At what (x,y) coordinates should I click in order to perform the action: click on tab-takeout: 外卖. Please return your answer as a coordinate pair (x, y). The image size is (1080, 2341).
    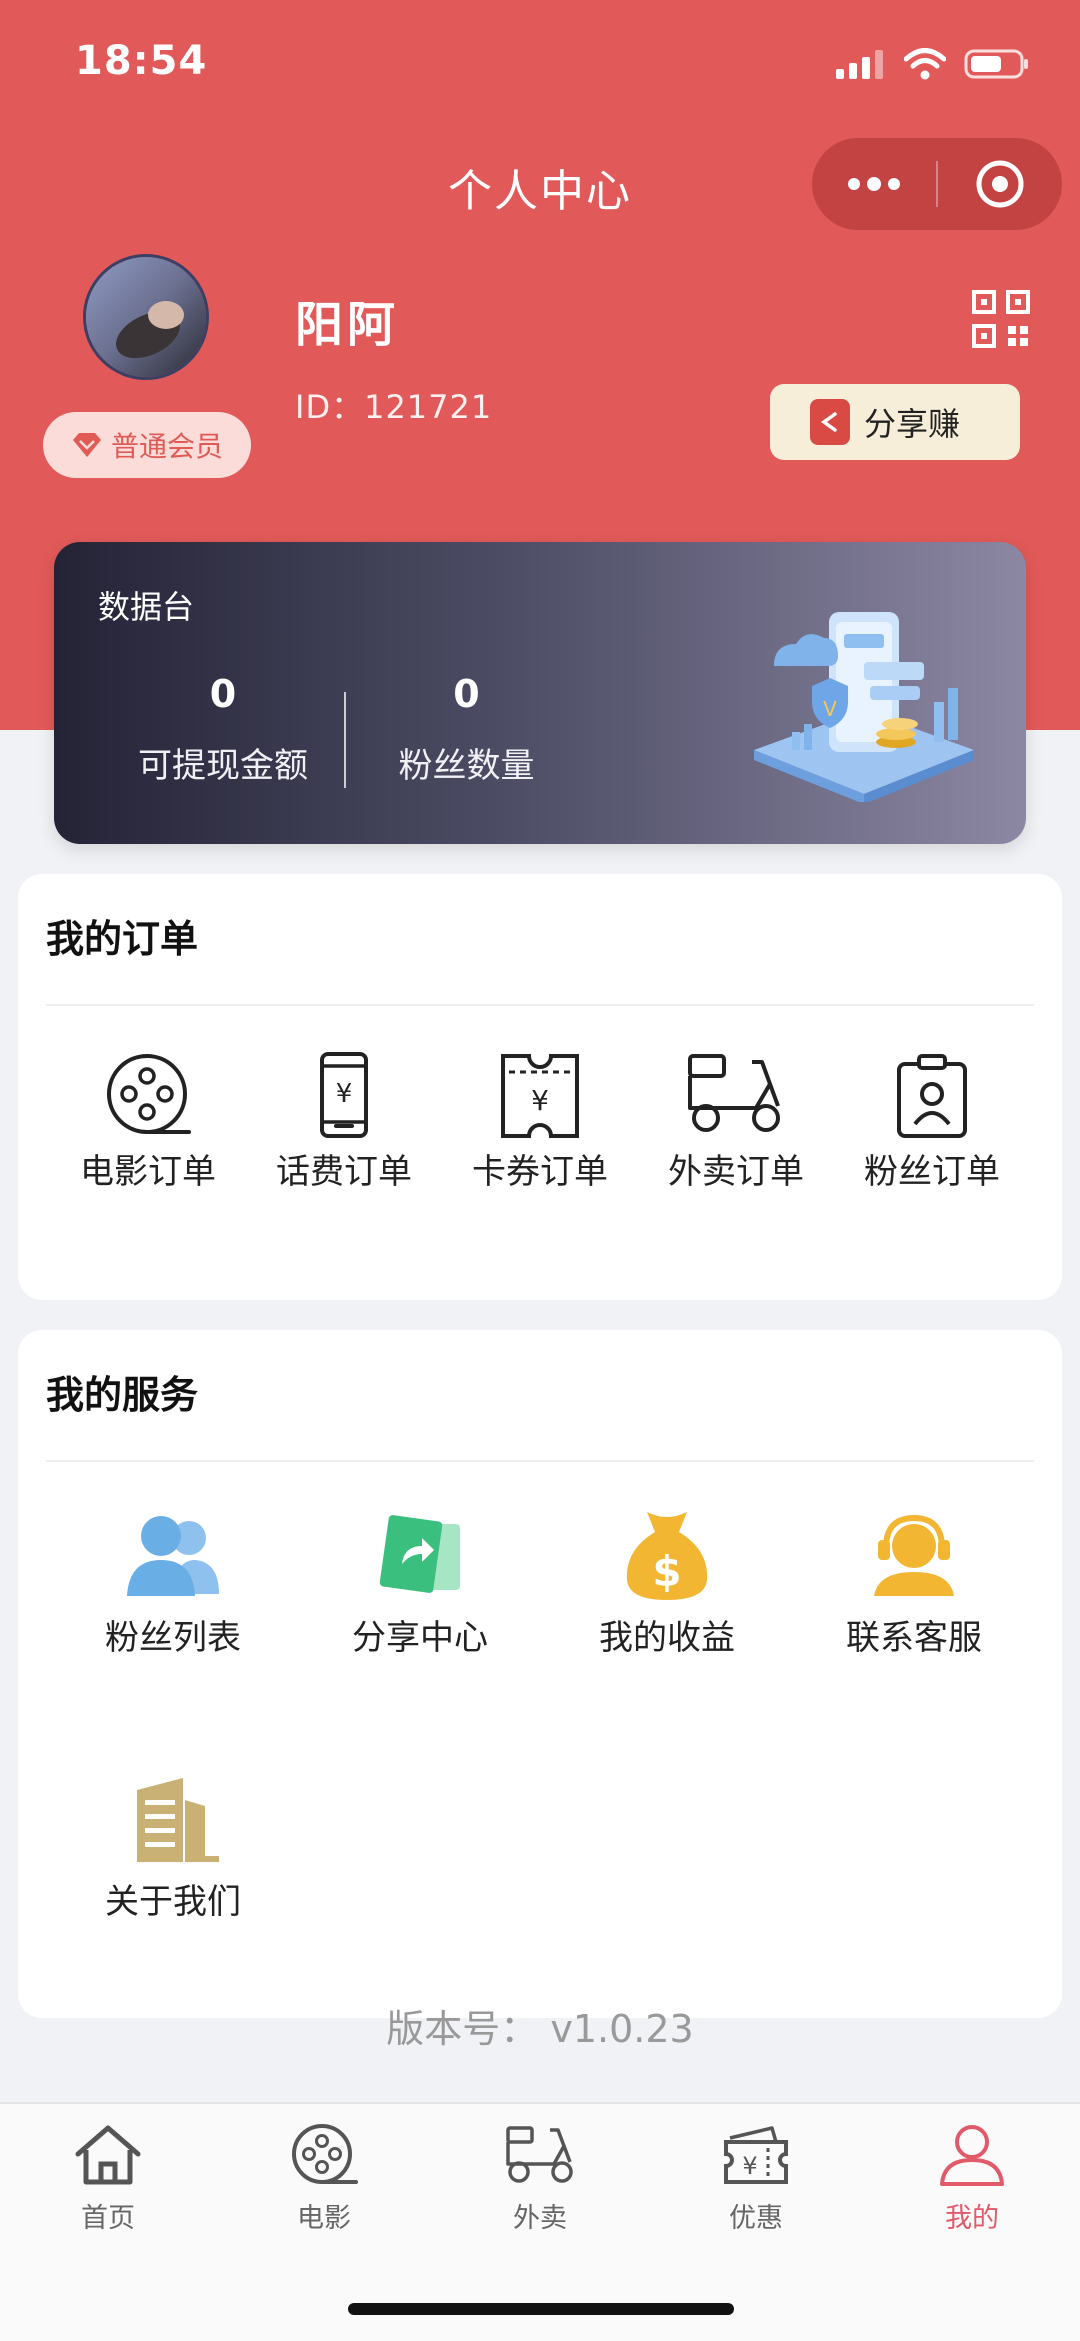
    Looking at the image, I should click on (540, 2178).